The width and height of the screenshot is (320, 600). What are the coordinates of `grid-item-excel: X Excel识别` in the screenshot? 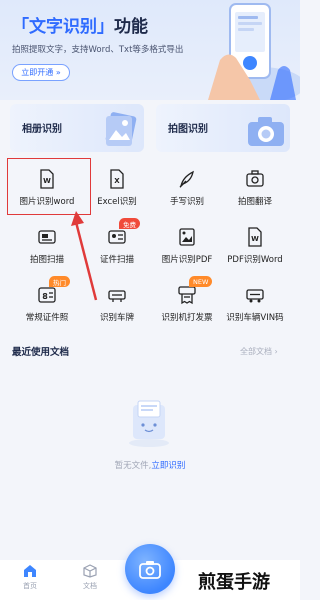 It's located at (117, 188).